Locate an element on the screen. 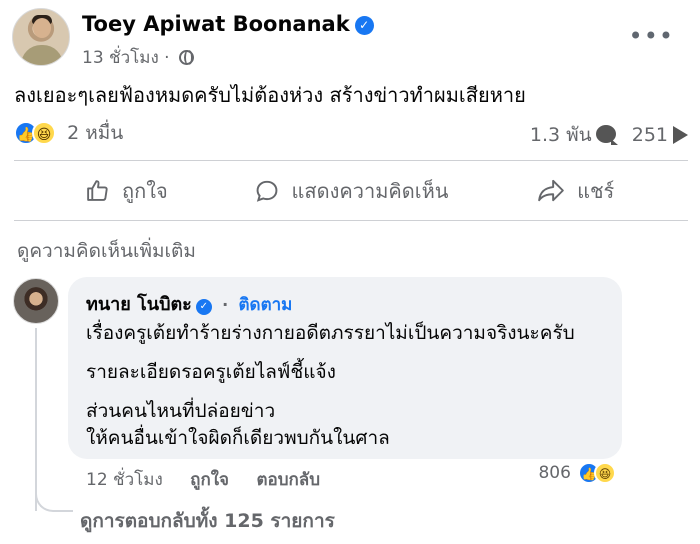  comment-count: 1.3 พัน is located at coordinates (561, 135).